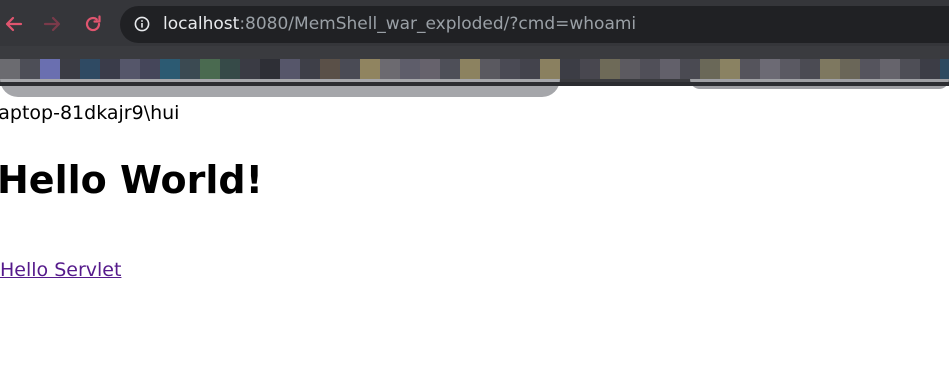 This screenshot has width=949, height=377. I want to click on forward-button, so click(52, 24).